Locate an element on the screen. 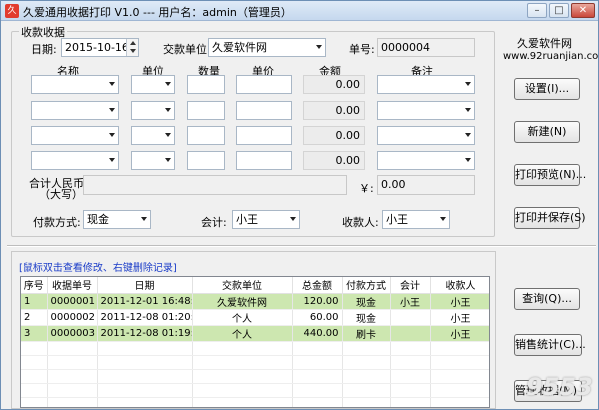 This screenshot has height=410, width=599. receiver-combo: 小王 is located at coordinates (416, 219).